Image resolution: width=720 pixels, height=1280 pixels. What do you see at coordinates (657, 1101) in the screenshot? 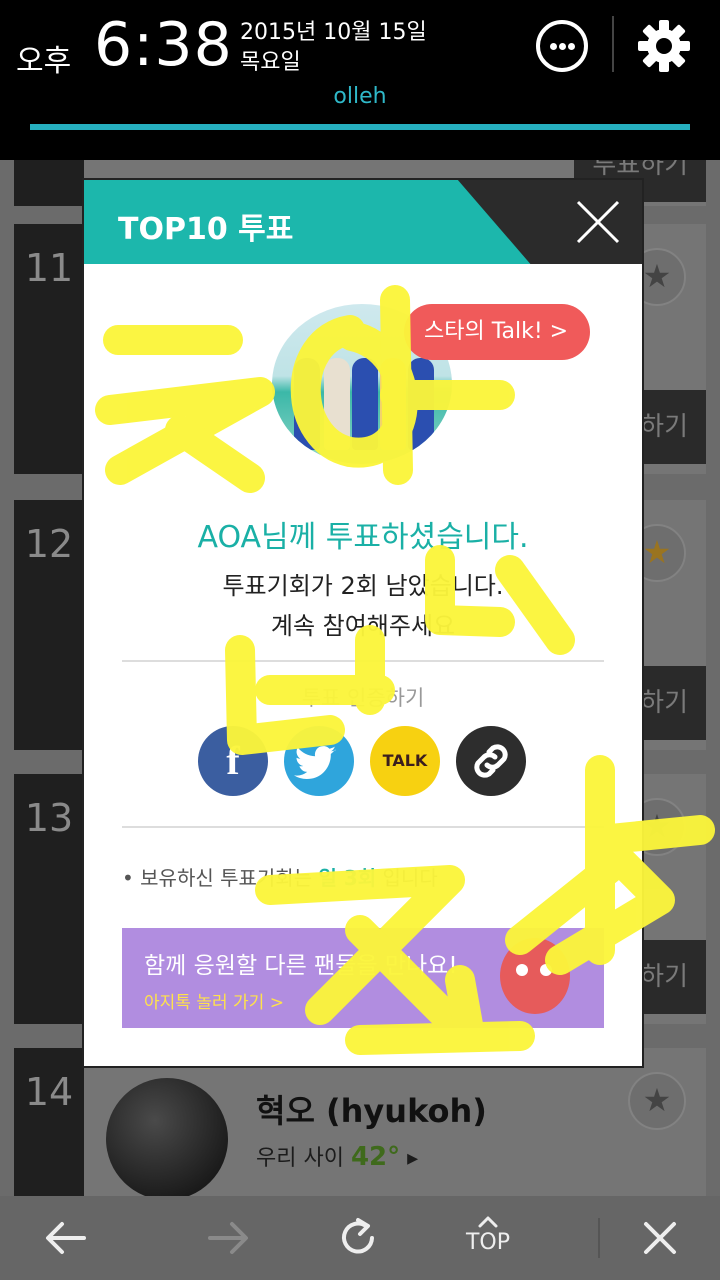
I see `star-icon: ★` at bounding box center [657, 1101].